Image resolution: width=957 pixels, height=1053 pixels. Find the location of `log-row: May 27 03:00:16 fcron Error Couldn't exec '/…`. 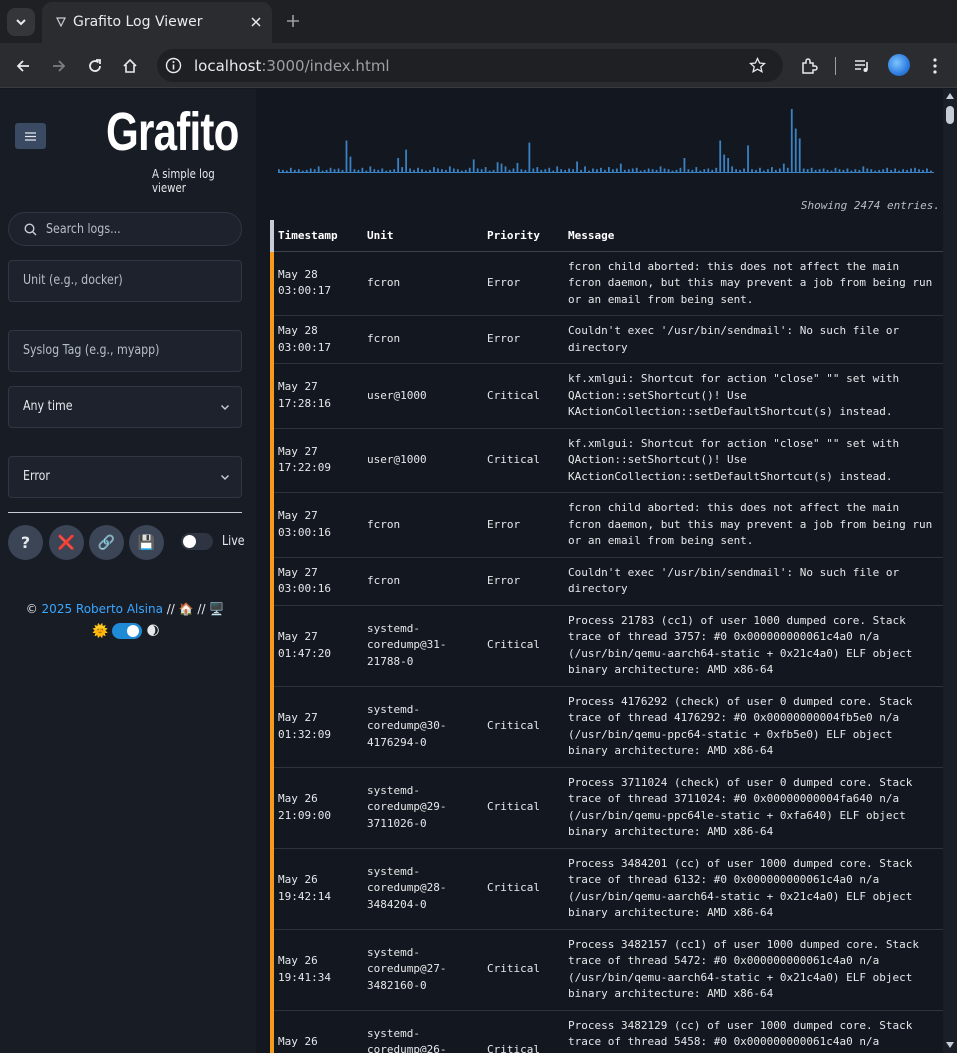

log-row: May 27 03:00:16 fcron Error Couldn't exec '/… is located at coordinates (606, 581).